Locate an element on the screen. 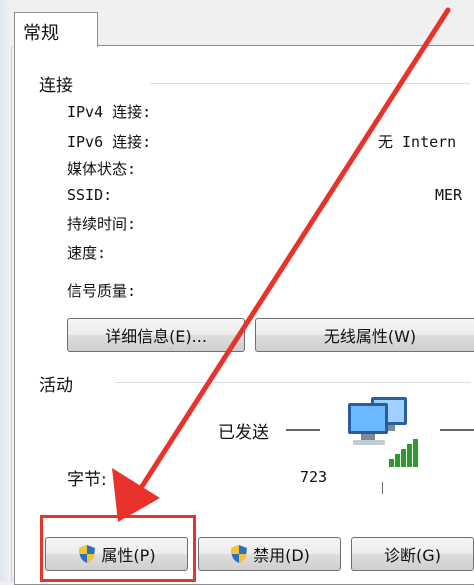 Image resolution: width=474 pixels, height=585 pixels. activity-divider is located at coordinates (382, 488).